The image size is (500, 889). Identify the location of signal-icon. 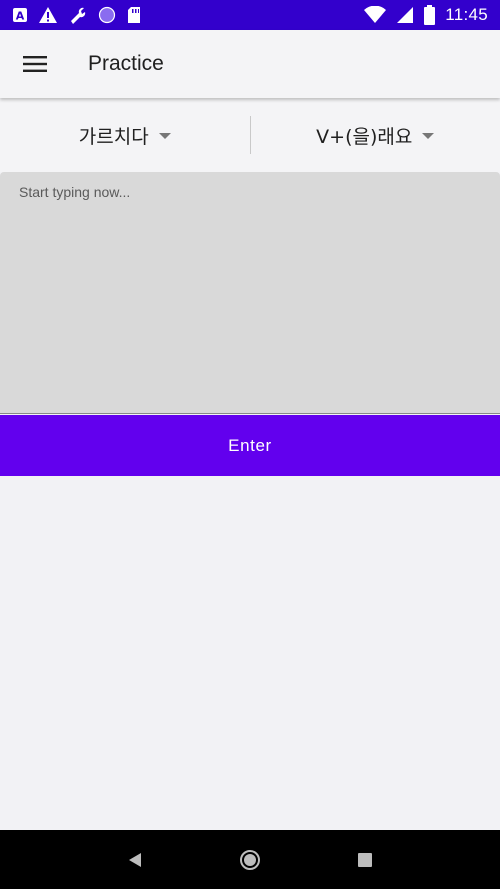
(405, 15).